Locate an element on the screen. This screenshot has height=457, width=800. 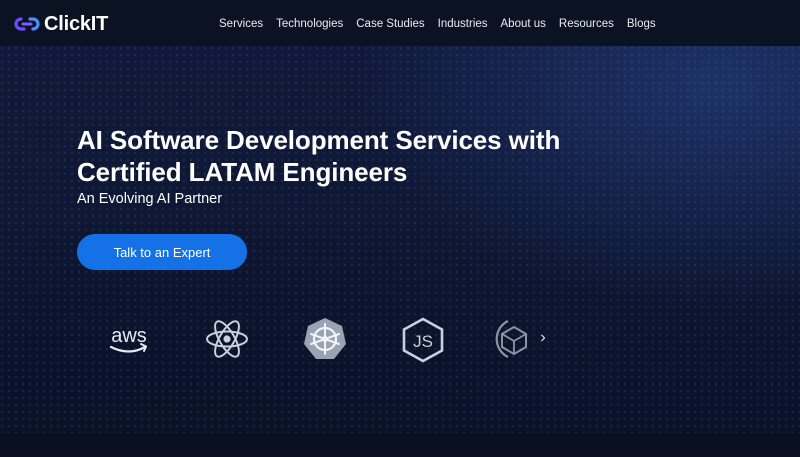
nav-item-blogs: Blogs is located at coordinates (641, 24).